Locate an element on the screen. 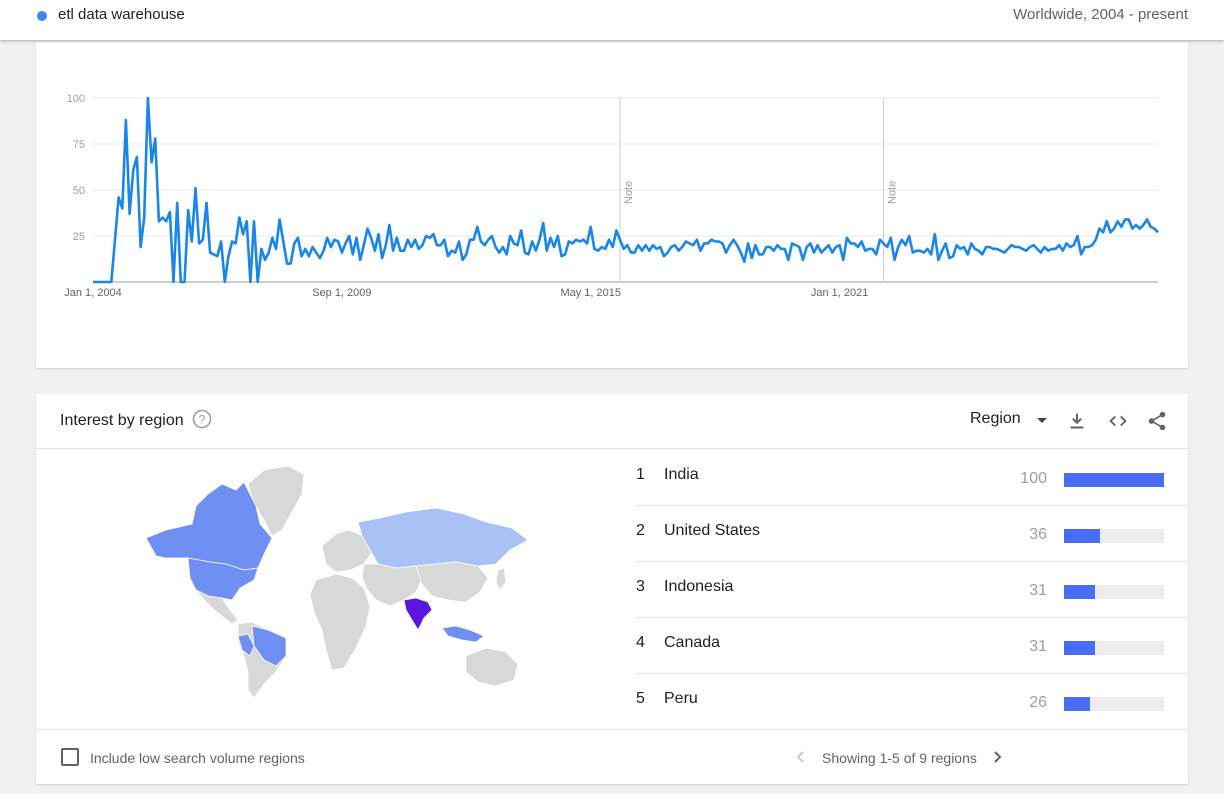 The image size is (1224, 794). help-icon: ? is located at coordinates (202, 419).